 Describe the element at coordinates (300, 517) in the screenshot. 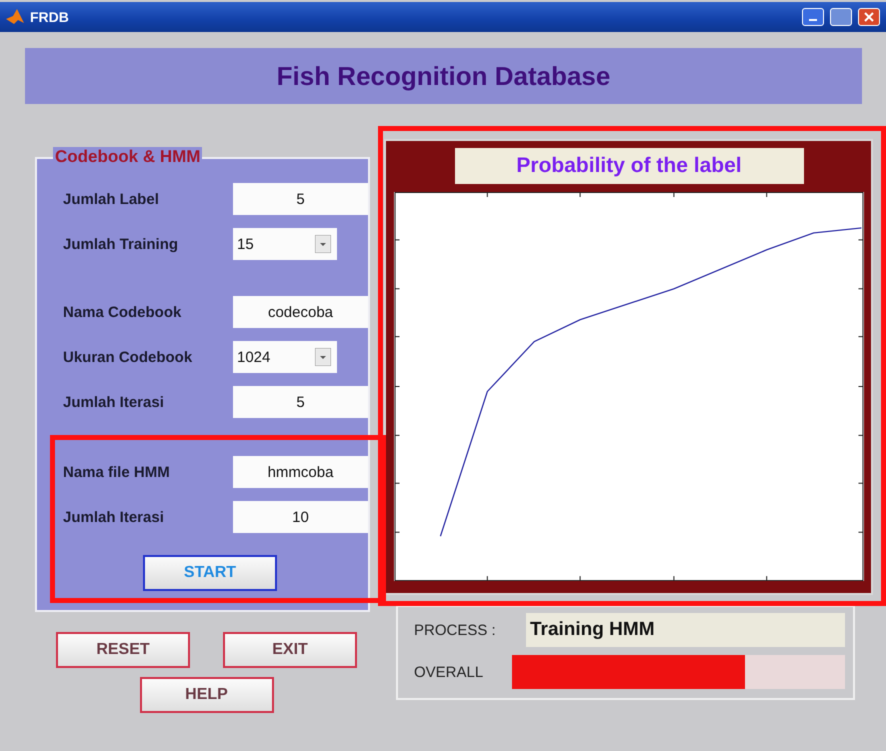

I see `input-field: 10` at that location.